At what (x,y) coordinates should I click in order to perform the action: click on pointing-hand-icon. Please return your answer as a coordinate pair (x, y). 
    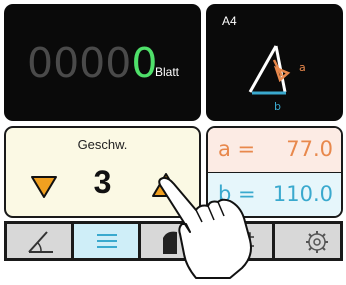
    Looking at the image, I should click on (205, 227).